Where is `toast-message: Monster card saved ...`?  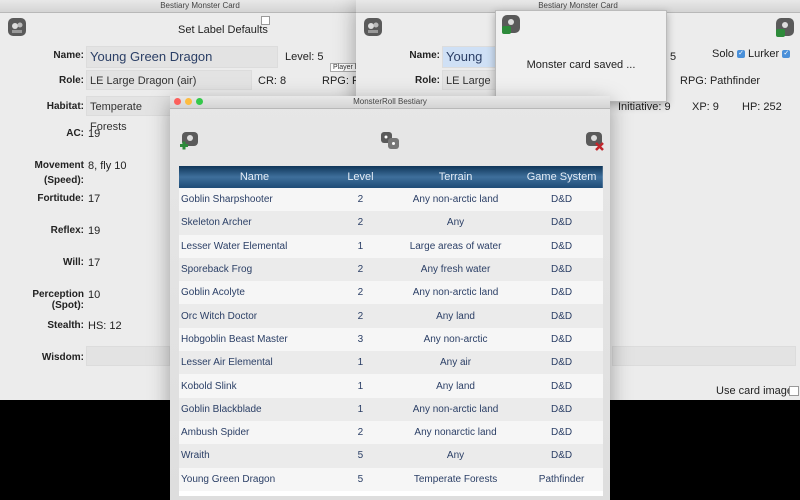
toast-message: Monster card saved ... is located at coordinates (581, 65).